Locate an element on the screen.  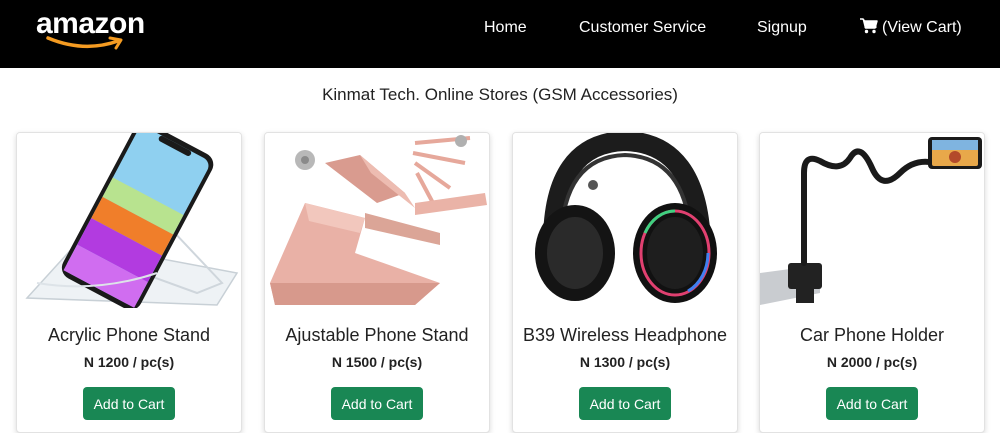
product-price: N 1200 / pc(s) is located at coordinates (129, 362).